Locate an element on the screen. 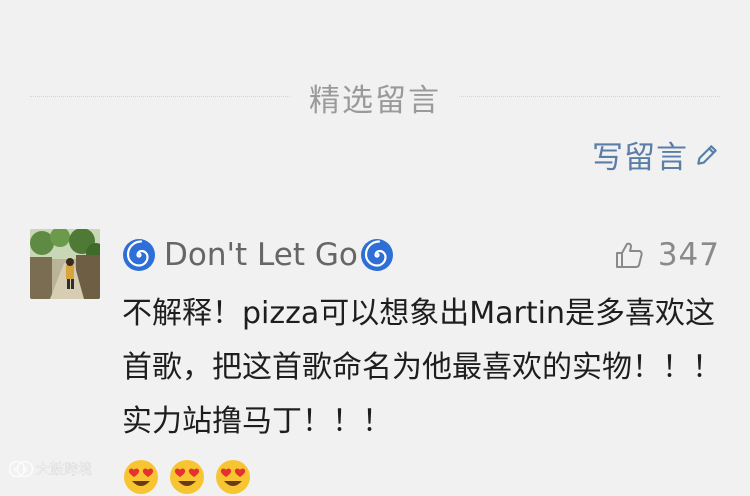 The width and height of the screenshot is (750, 496). watermark: K B 大鼓跨境 is located at coordinates (54, 469).